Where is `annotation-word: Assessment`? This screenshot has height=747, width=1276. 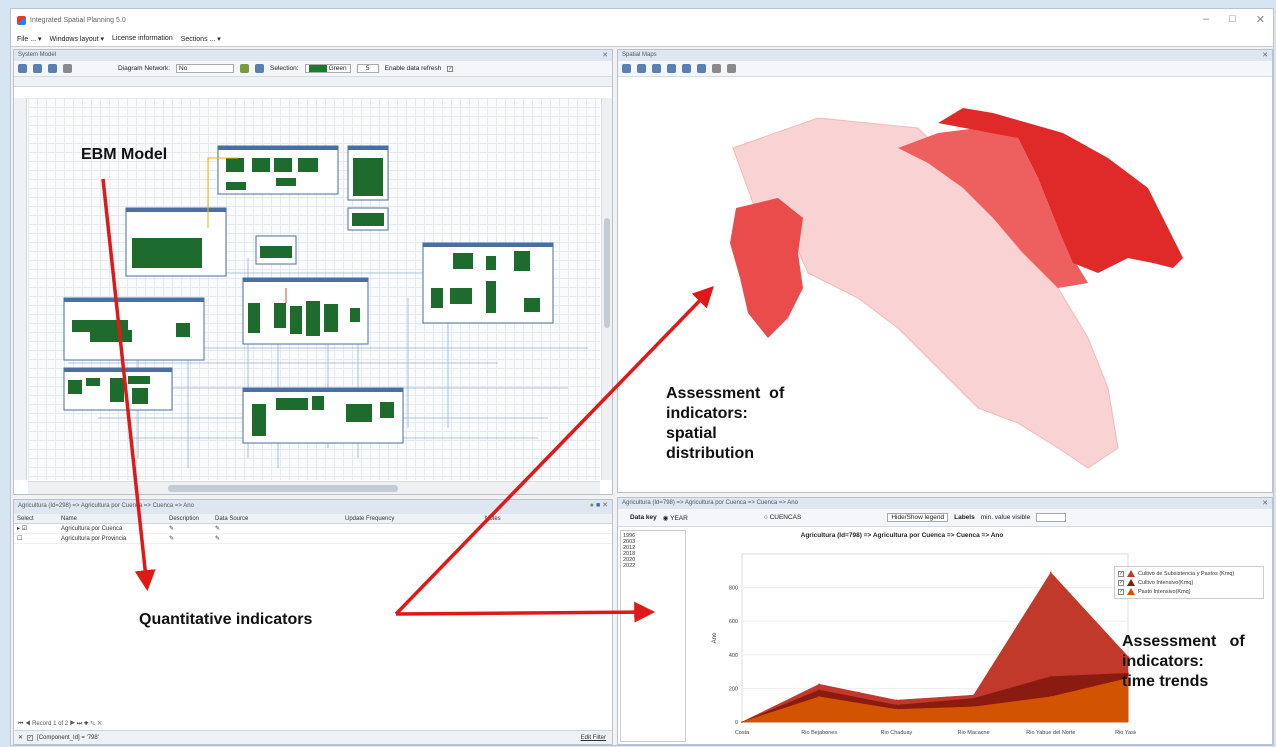
annotation-word: Assessment is located at coordinates (713, 393).